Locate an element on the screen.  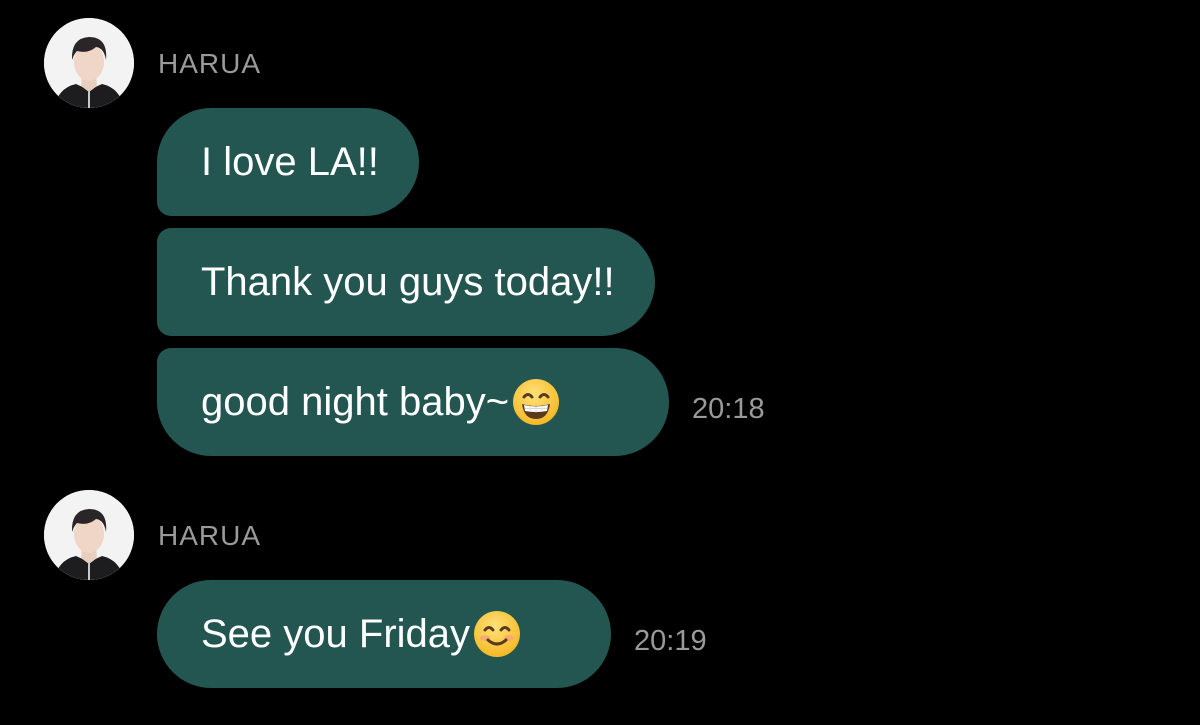
message-bubble: good night baby~ is located at coordinates (413, 402).